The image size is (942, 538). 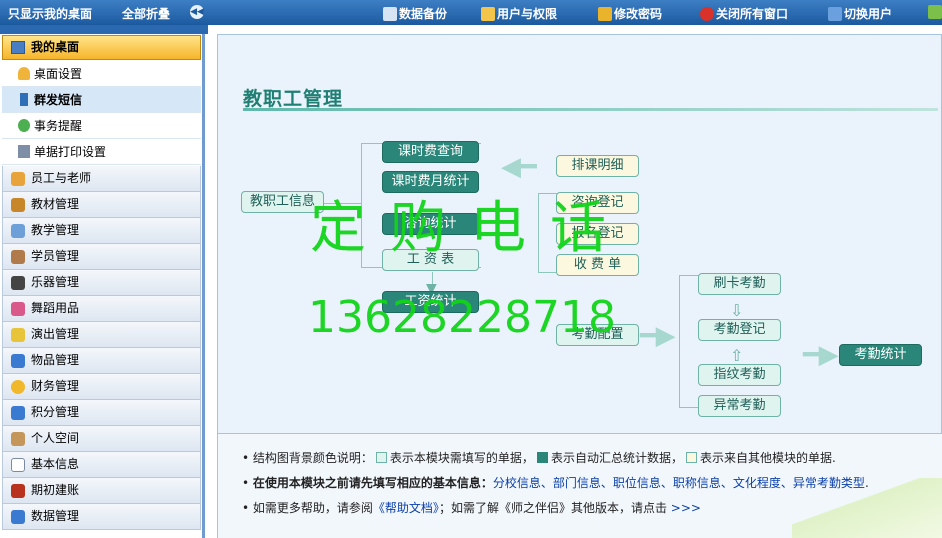 I want to click on node-card-attend: 刷卡考勤, so click(x=739, y=284).